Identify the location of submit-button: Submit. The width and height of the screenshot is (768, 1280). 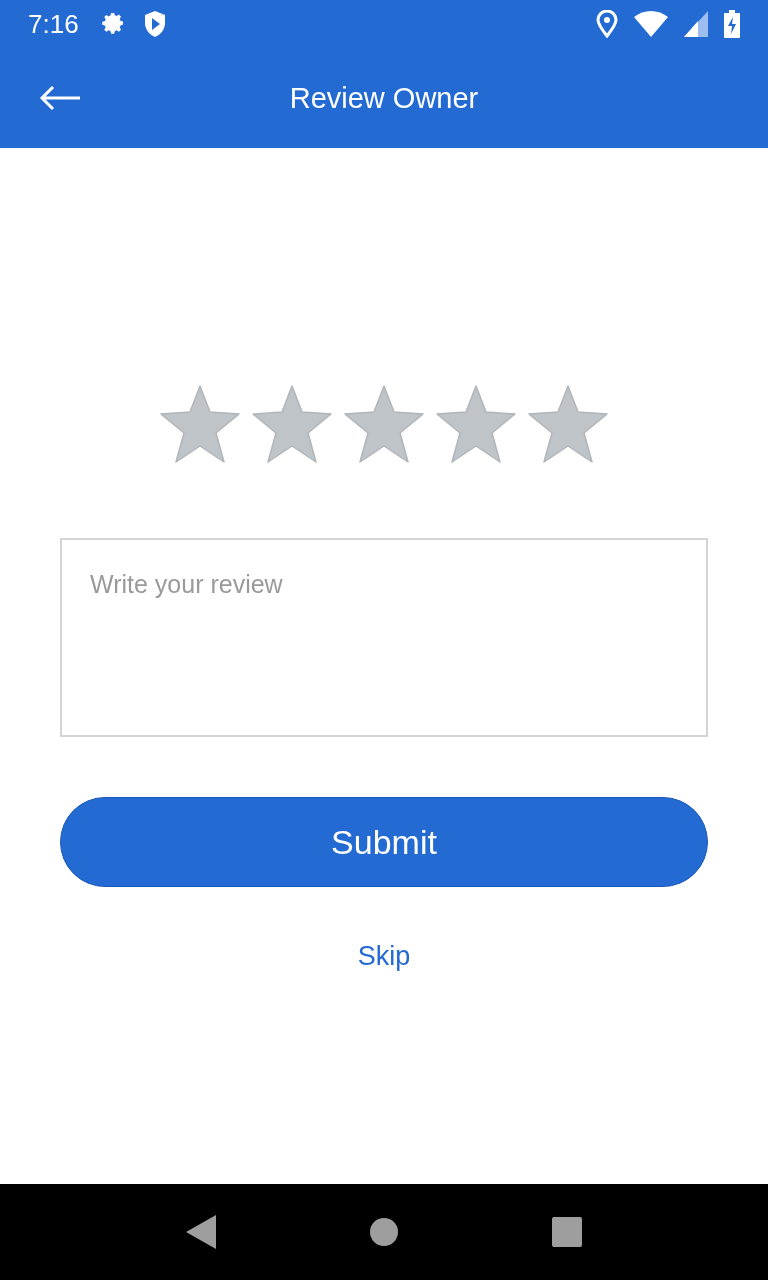
(384, 842).